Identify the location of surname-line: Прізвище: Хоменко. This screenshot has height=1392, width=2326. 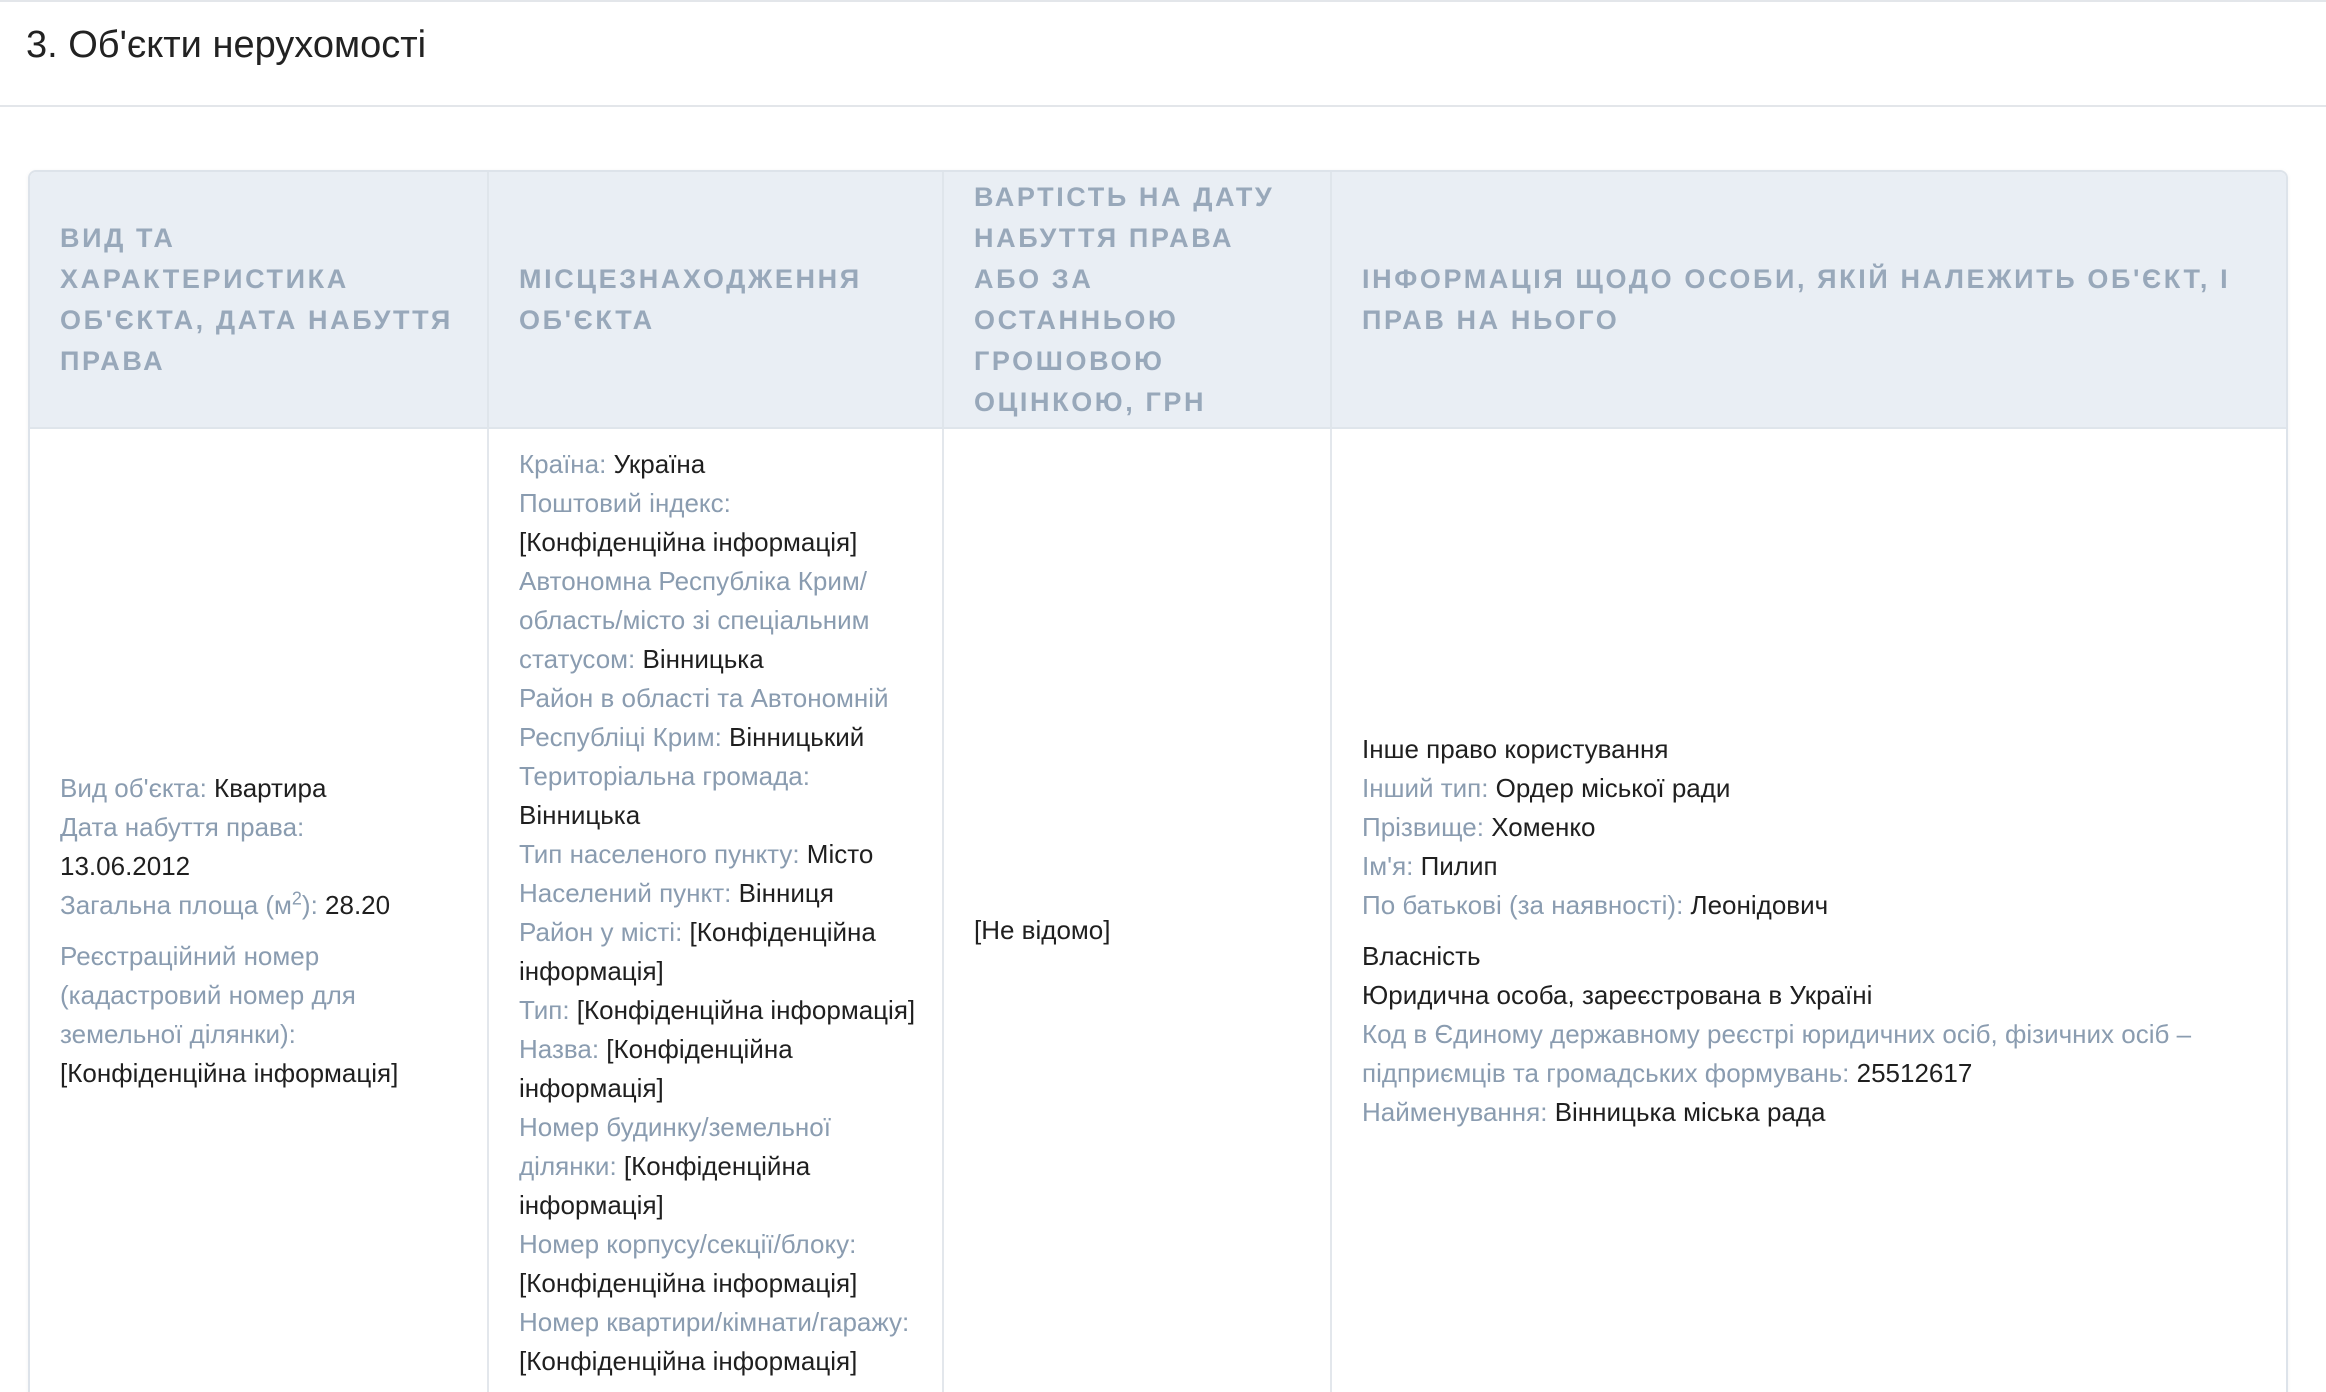
(1814, 827).